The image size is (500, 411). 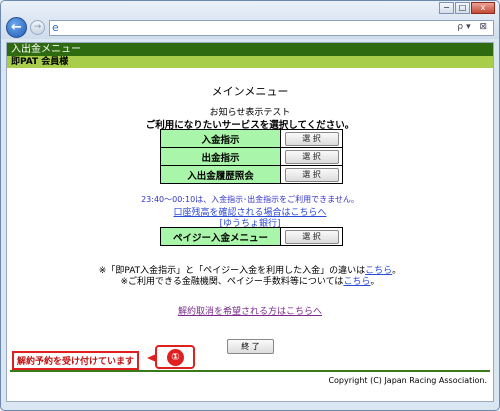 I want to click on cancel-termination-link: 解約取消を希望される方はこちらへ, so click(x=250, y=310).